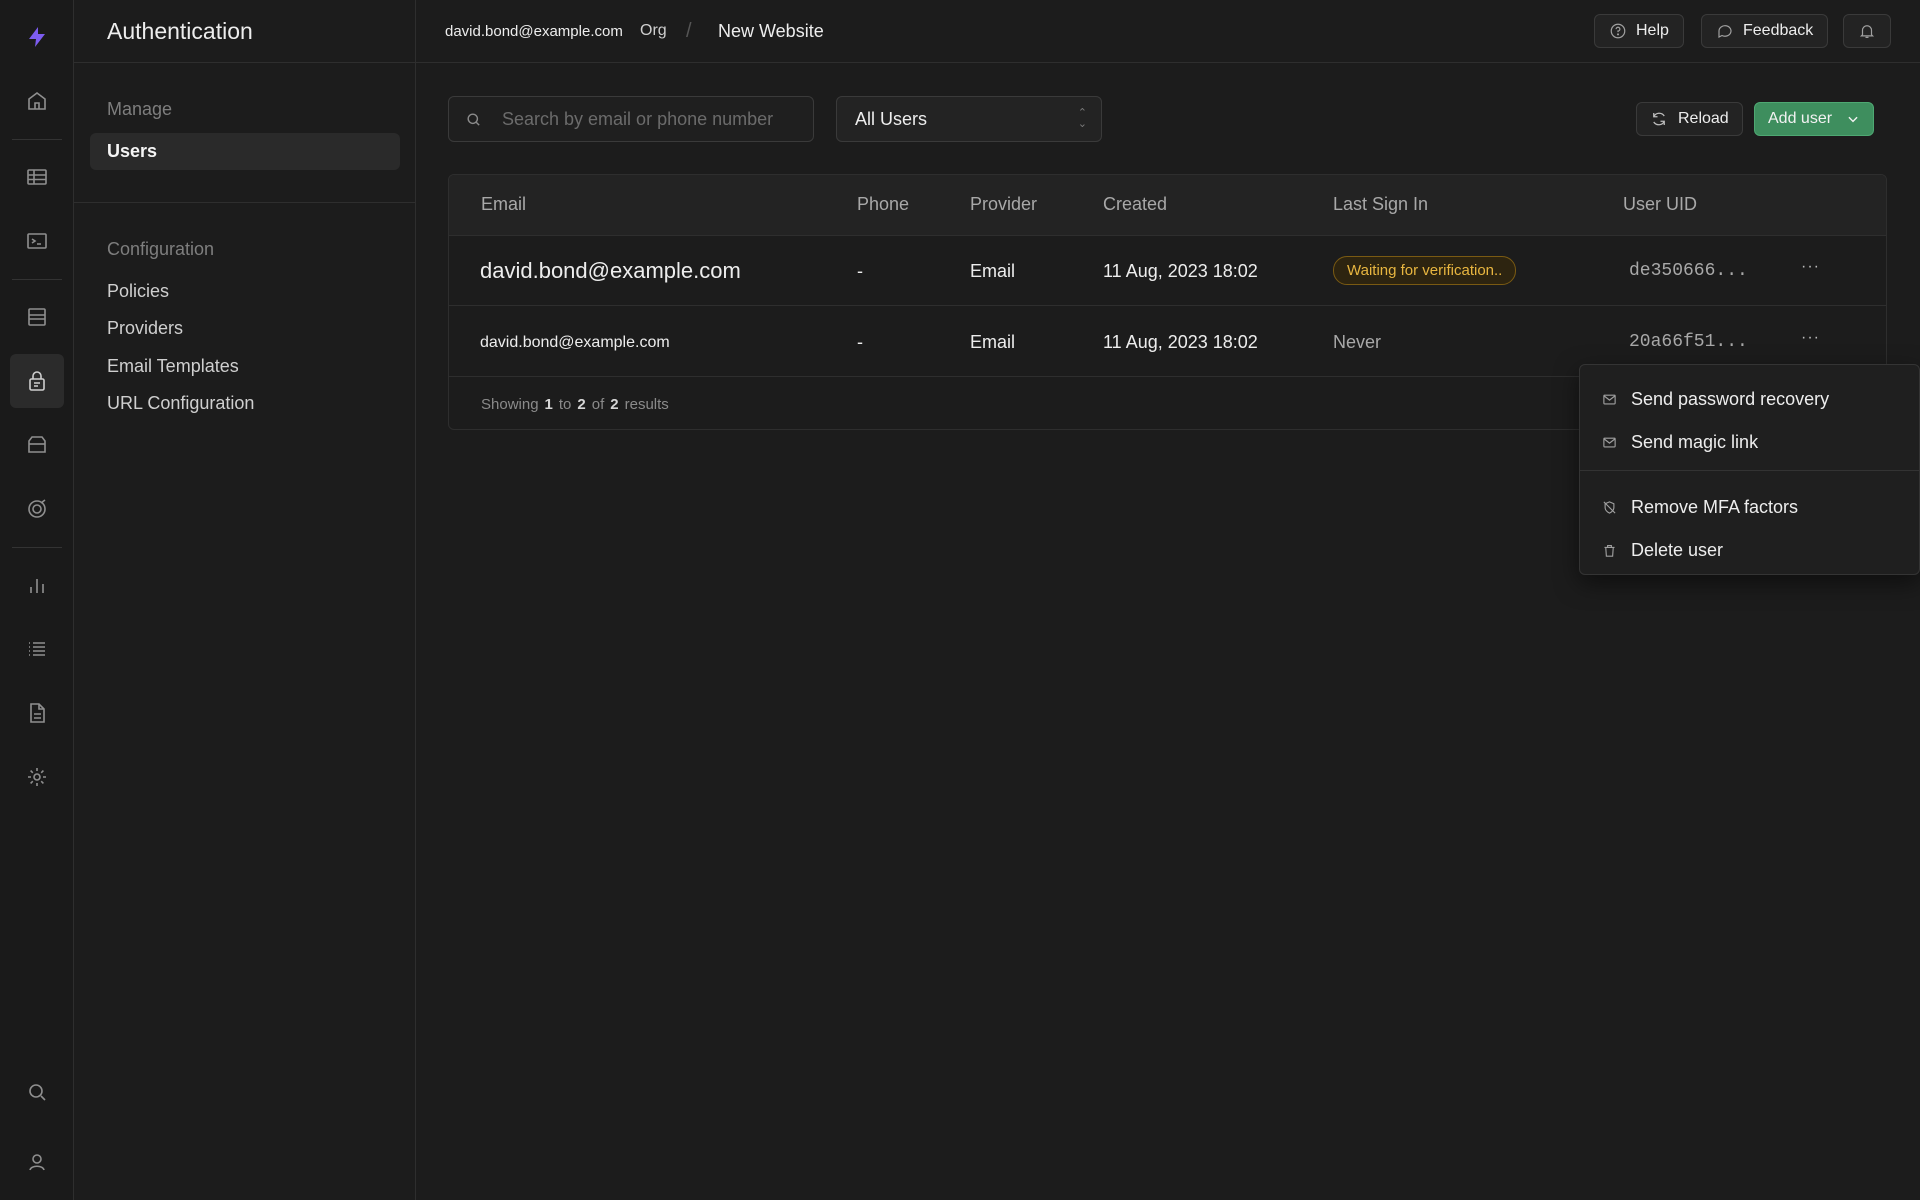 The image size is (1920, 1200). Describe the element at coordinates (245, 202) in the screenshot. I see `sidebar-divider` at that location.